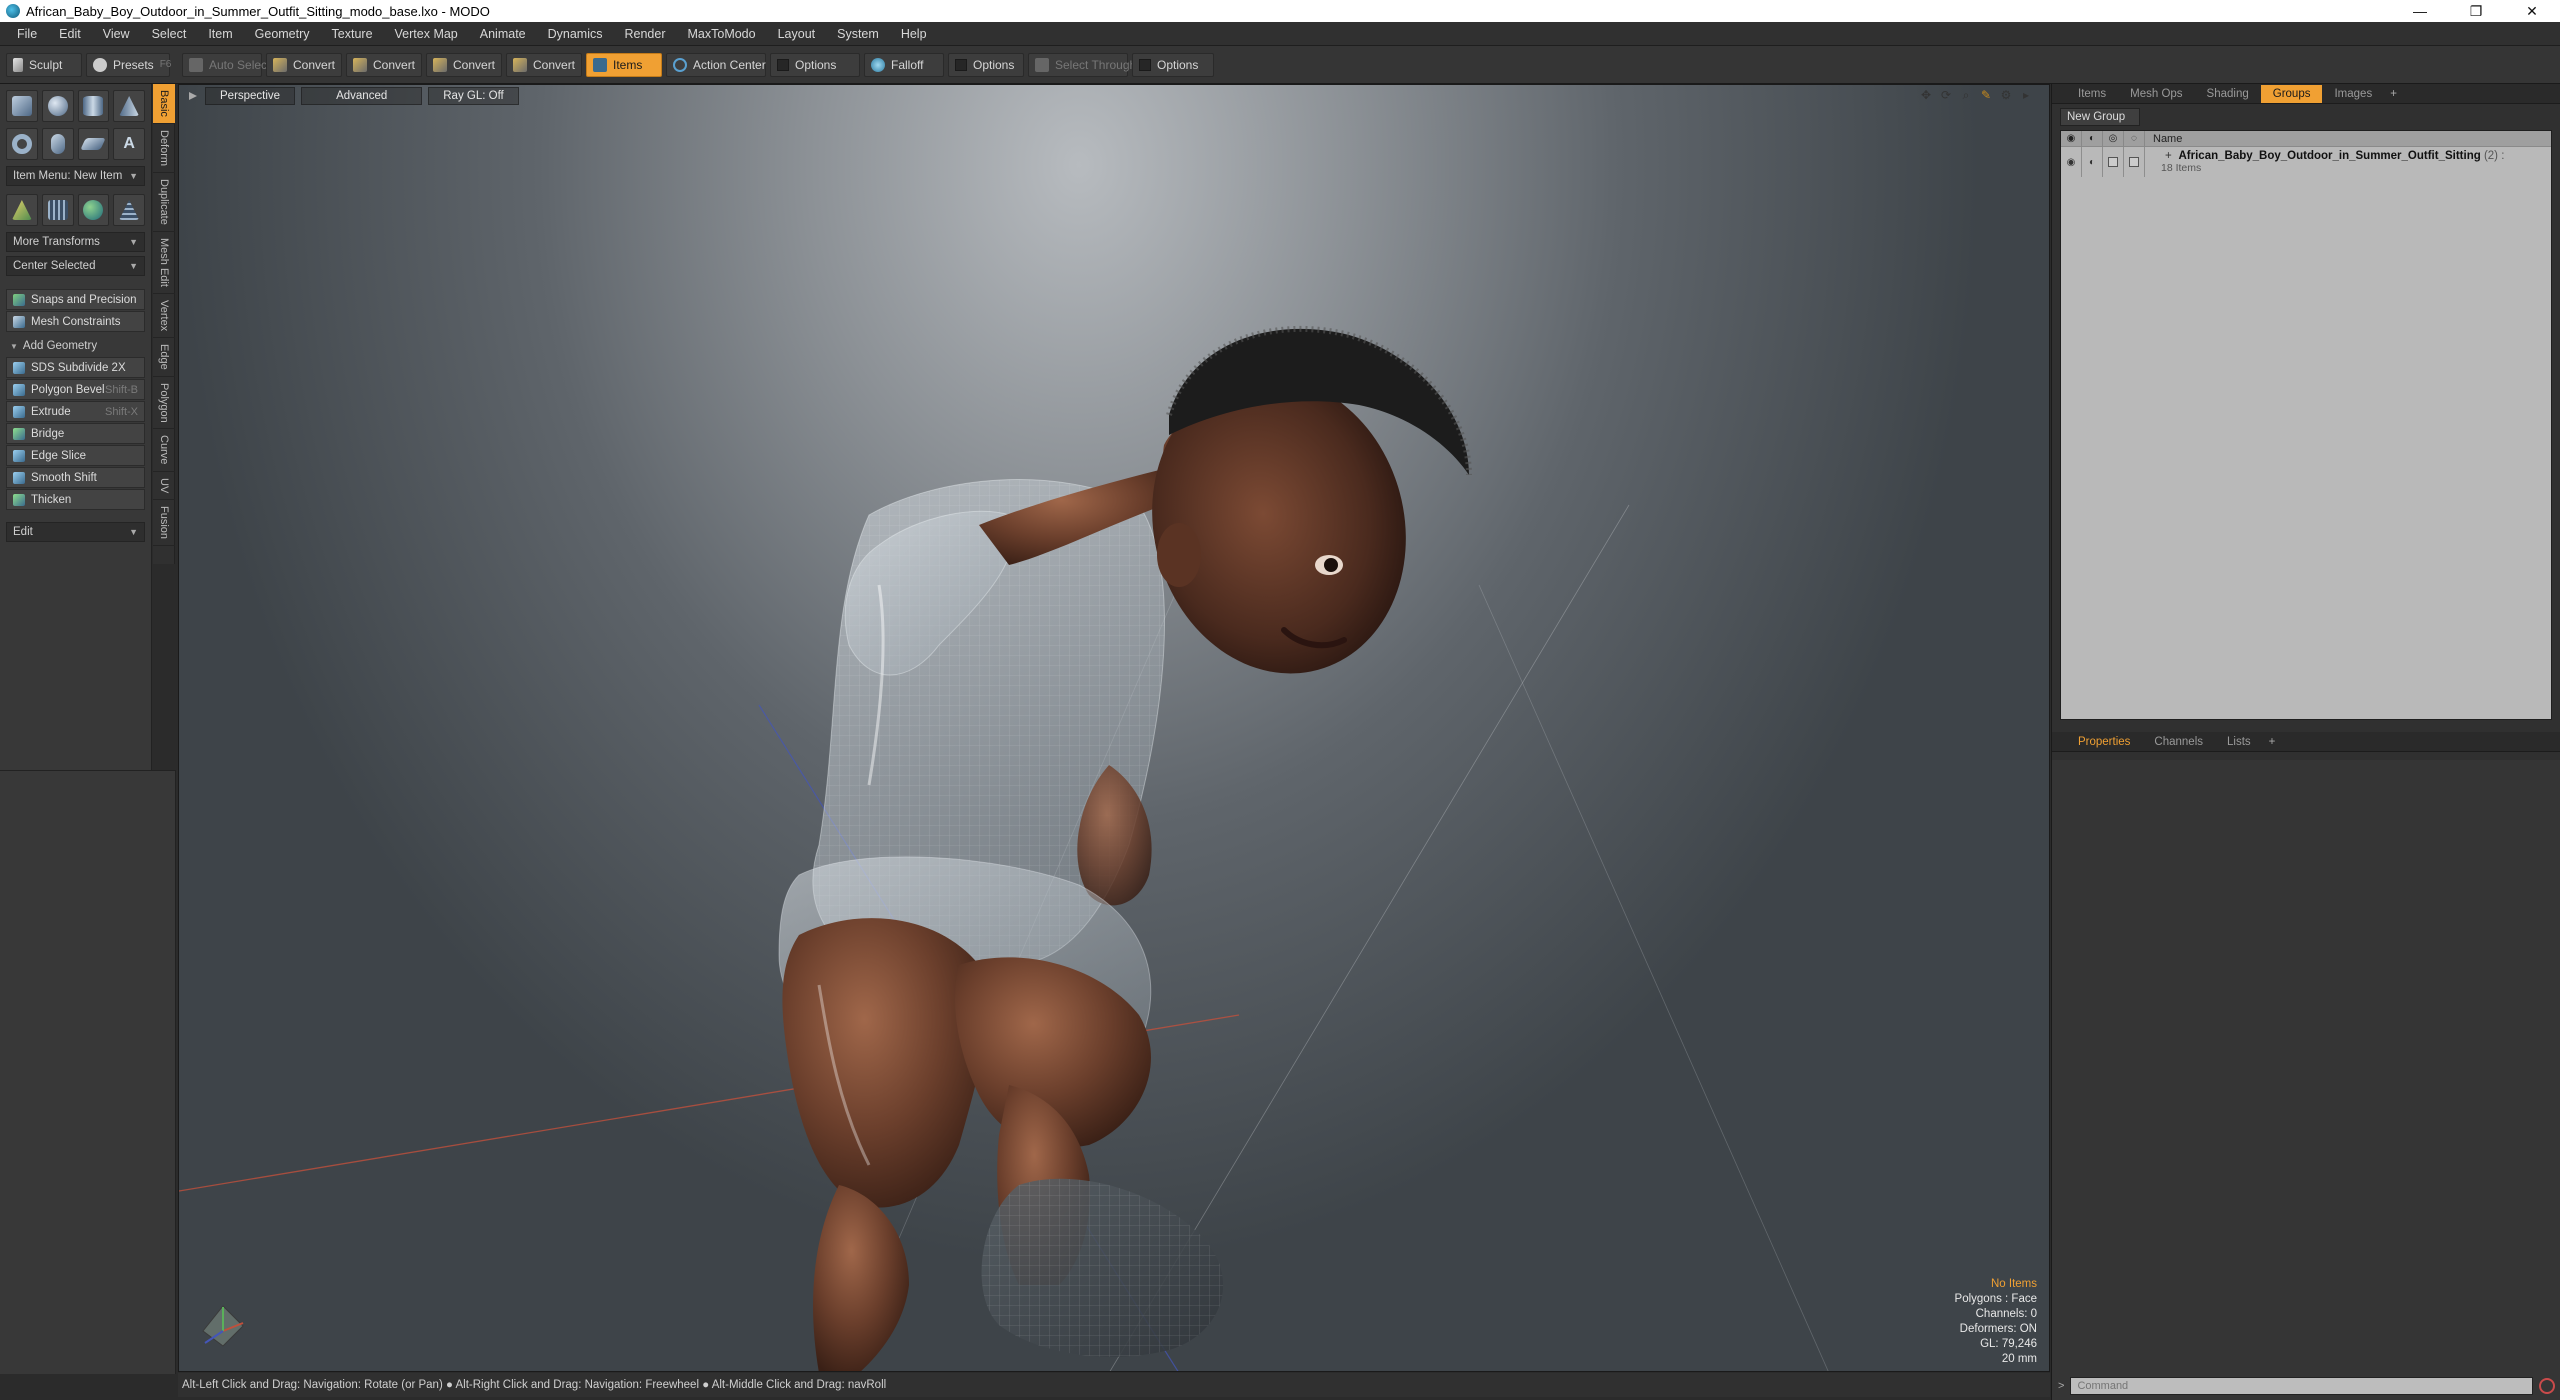  Describe the element at coordinates (75, 477) in the screenshot. I see `smooth-shift-button: Smooth Shift` at that location.